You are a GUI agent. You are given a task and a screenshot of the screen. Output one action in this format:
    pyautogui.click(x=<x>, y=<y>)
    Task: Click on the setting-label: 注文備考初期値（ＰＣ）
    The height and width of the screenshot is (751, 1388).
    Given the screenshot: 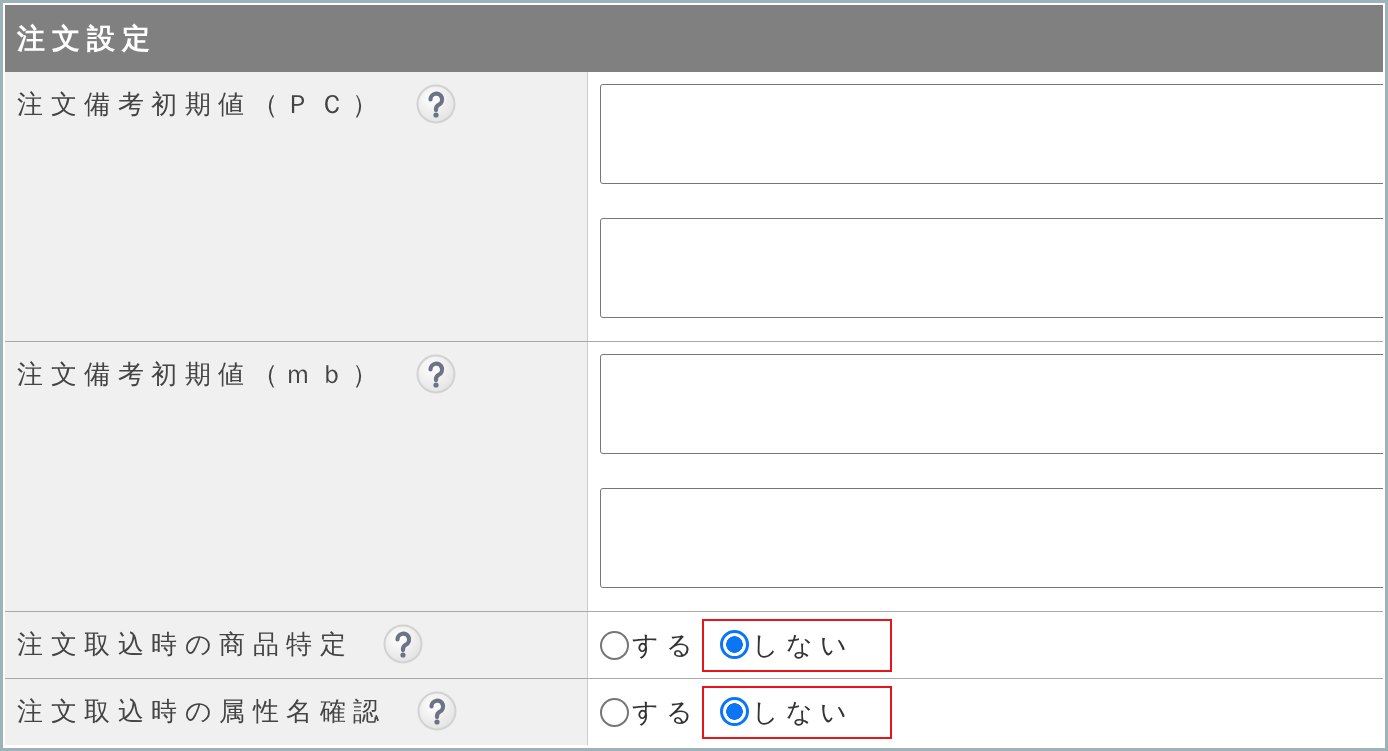 What is the action you would take?
    pyautogui.click(x=201, y=104)
    